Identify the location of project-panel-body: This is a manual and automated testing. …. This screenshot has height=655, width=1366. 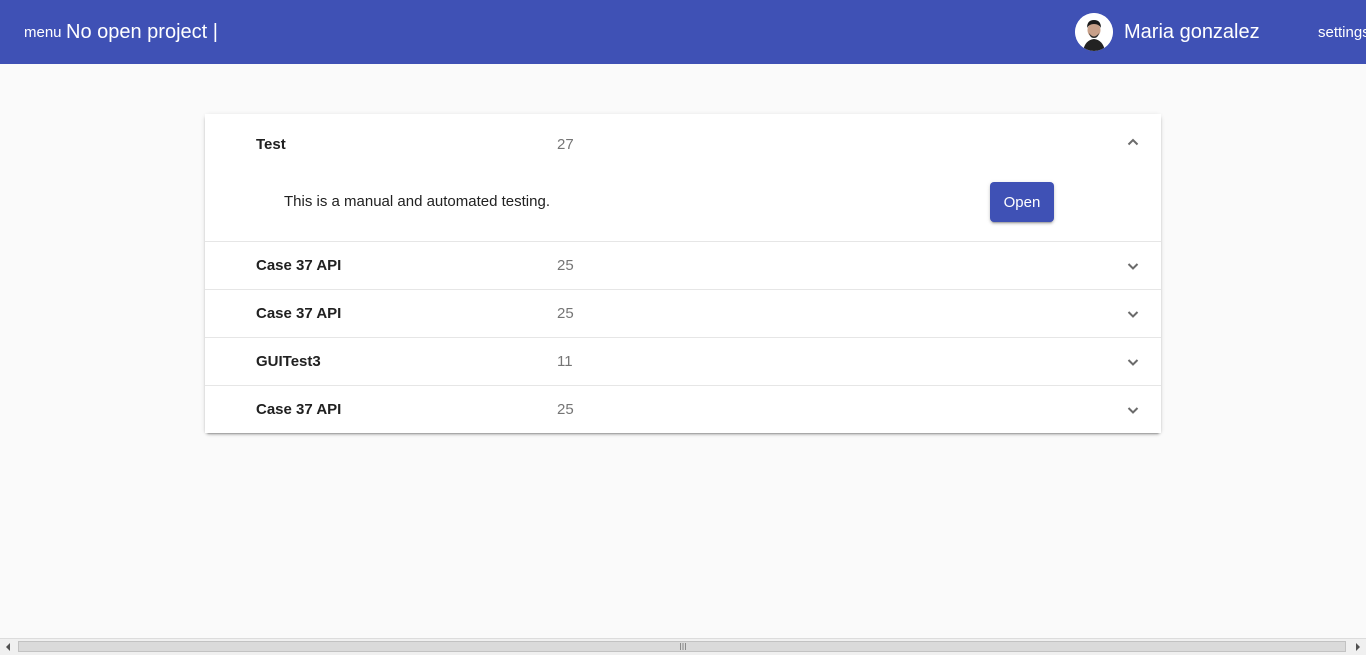
(683, 209).